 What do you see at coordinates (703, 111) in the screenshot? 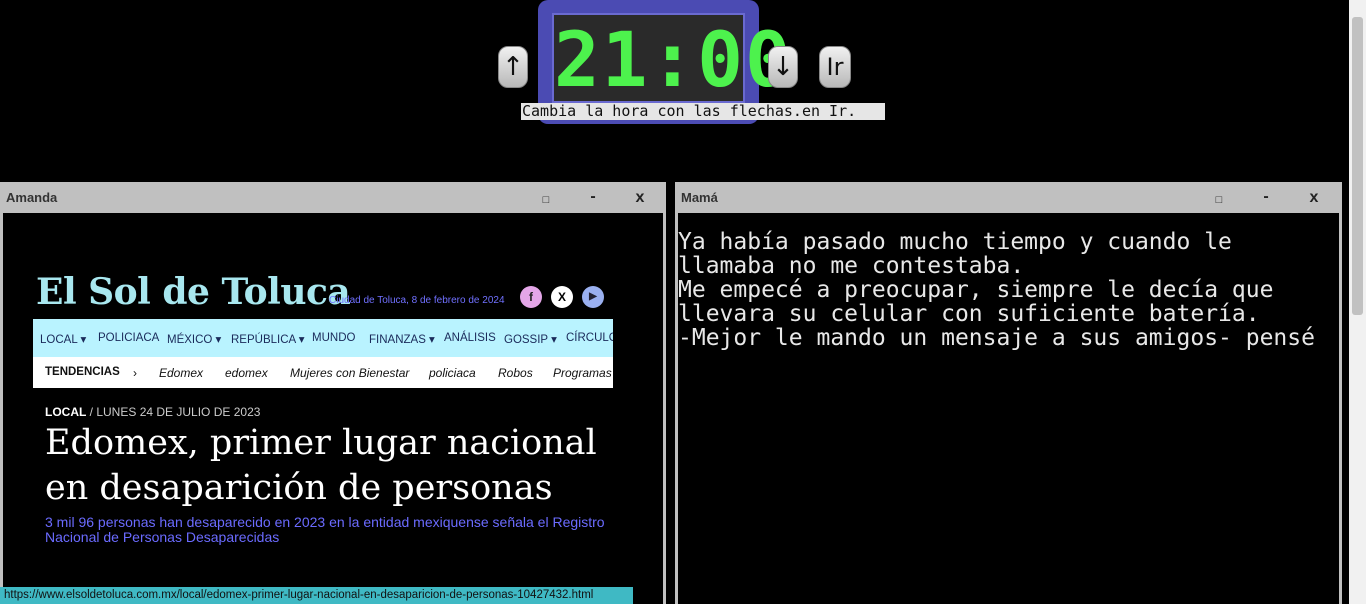
I see `clock-hint: Cambia la hora con las flechas.en Ir.` at bounding box center [703, 111].